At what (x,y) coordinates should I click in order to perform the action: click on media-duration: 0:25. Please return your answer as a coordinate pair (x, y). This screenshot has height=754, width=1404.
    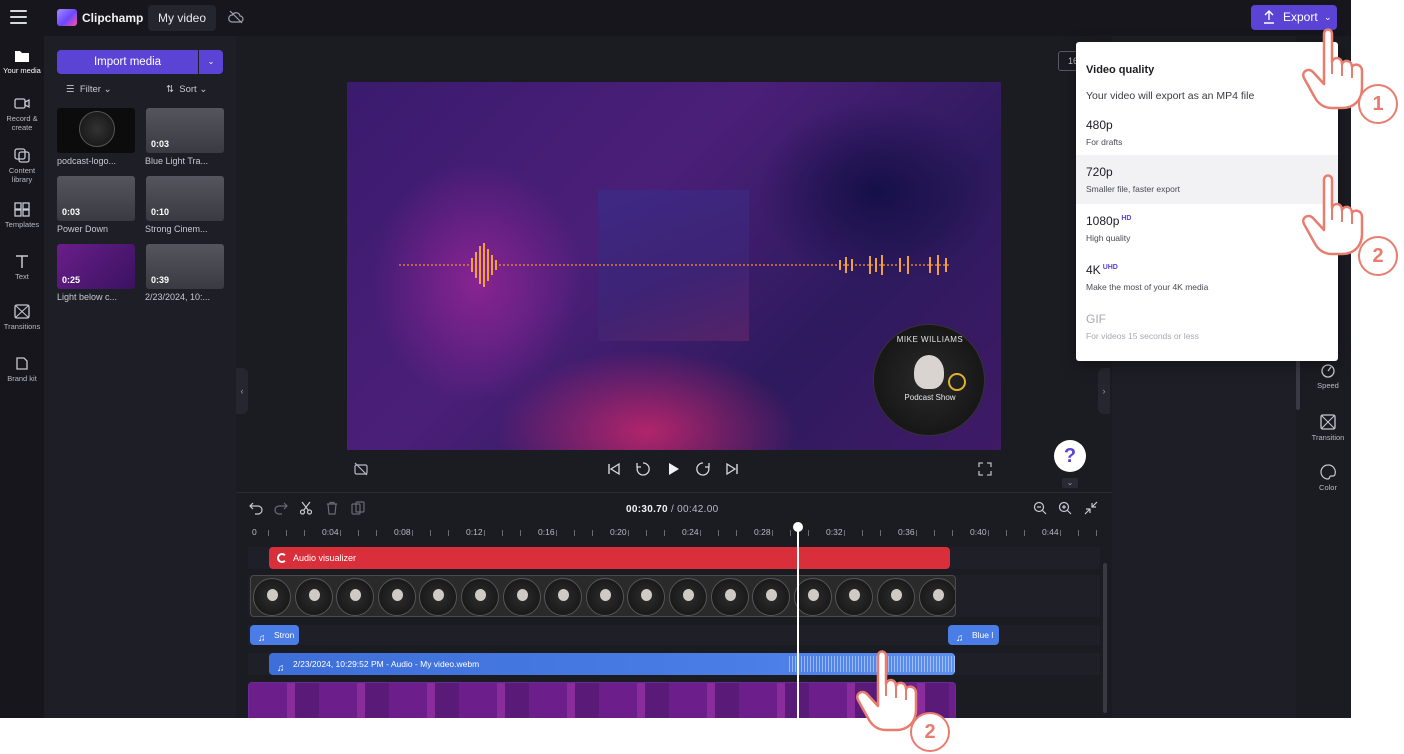
    Looking at the image, I should click on (71, 280).